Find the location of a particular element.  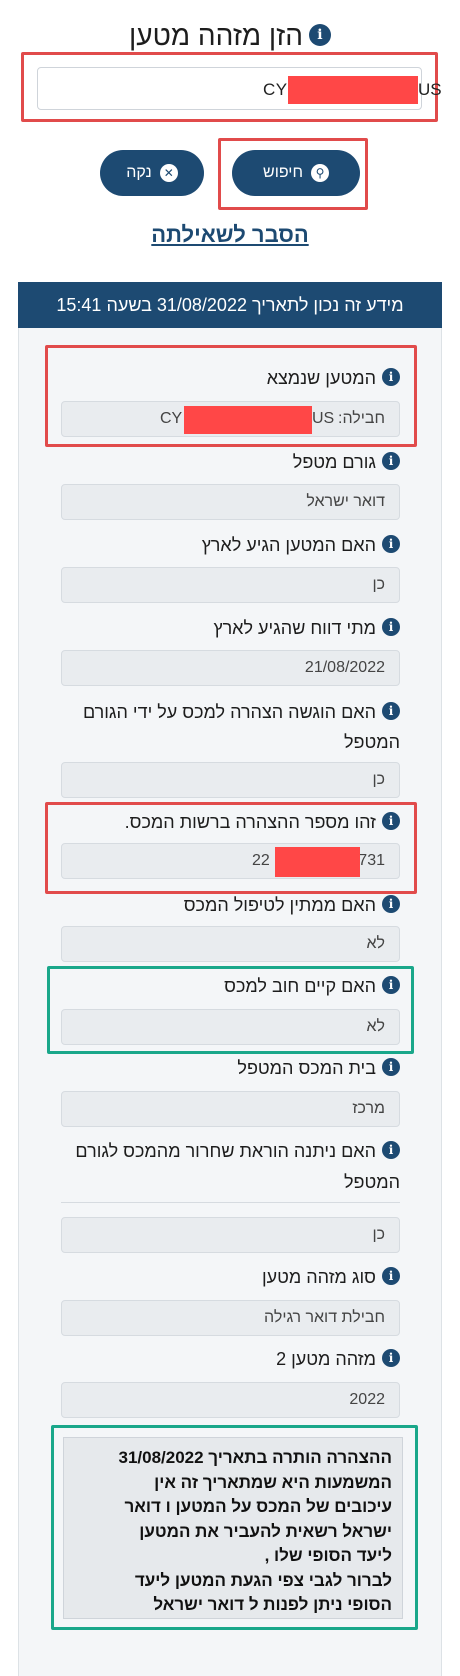

field-label-declaration-number: iזהו מספר ההצהרה ברשות המכס. is located at coordinates (262, 822).